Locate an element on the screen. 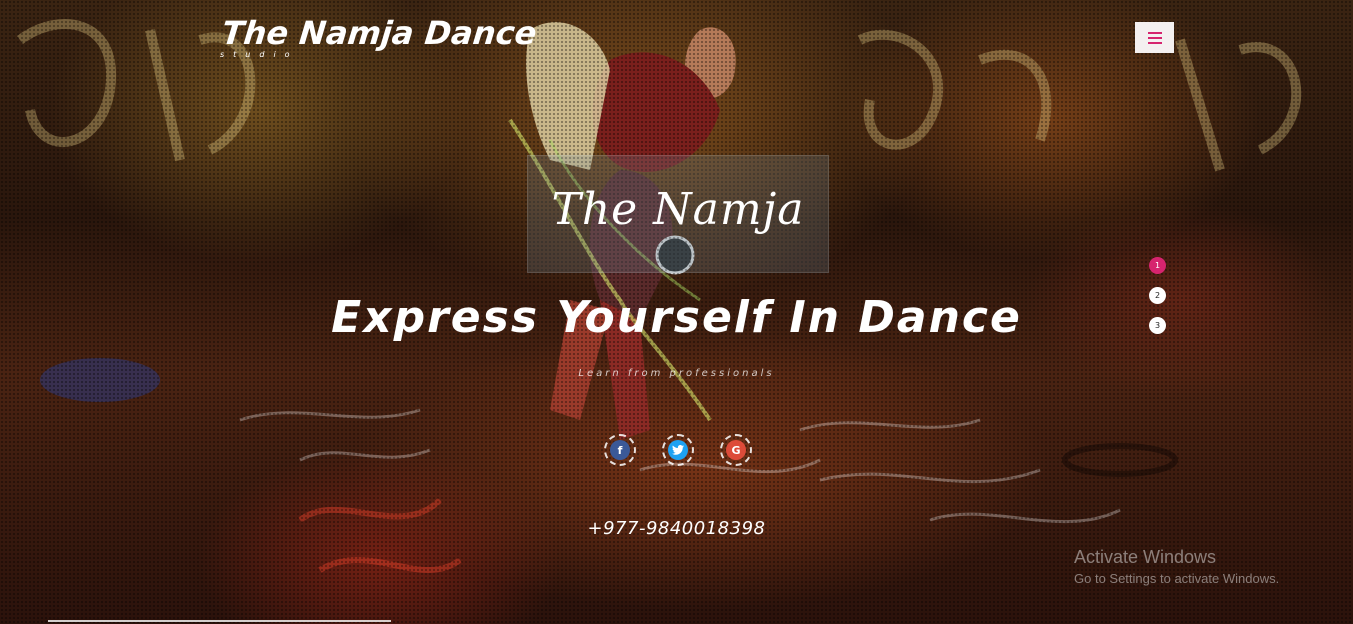  watermark-line-2: Go to Settings to activate Windows. is located at coordinates (1177, 578).